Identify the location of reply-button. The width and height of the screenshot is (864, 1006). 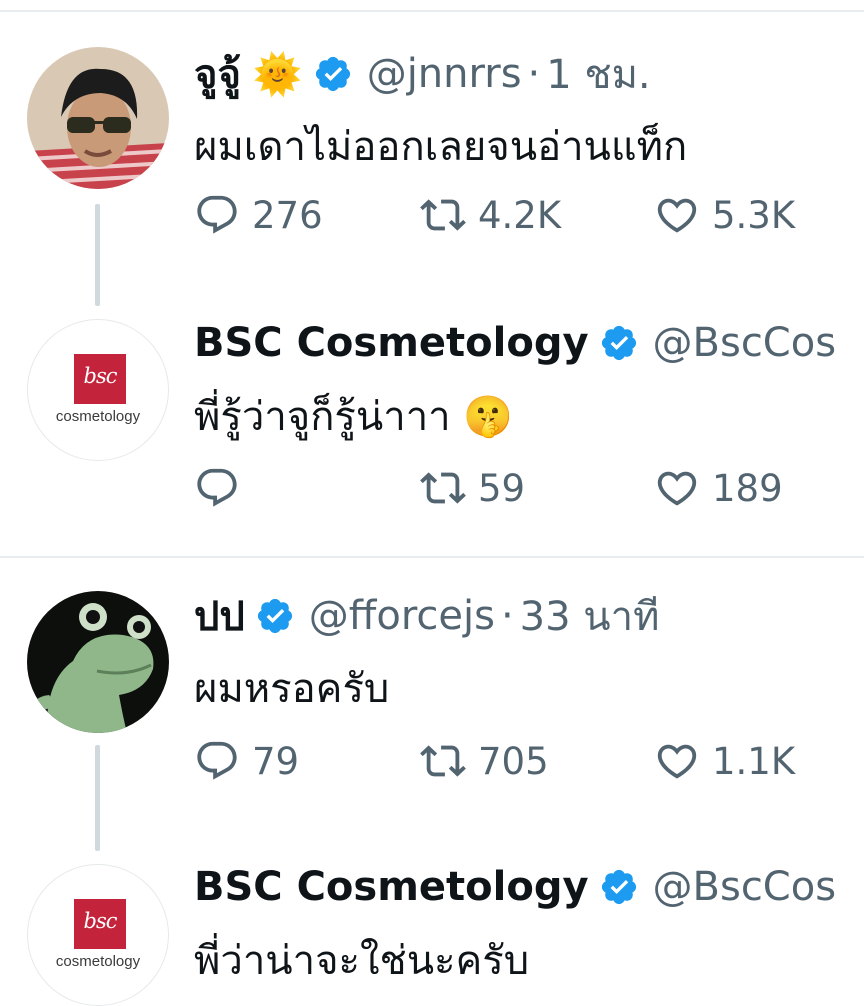
(223, 488).